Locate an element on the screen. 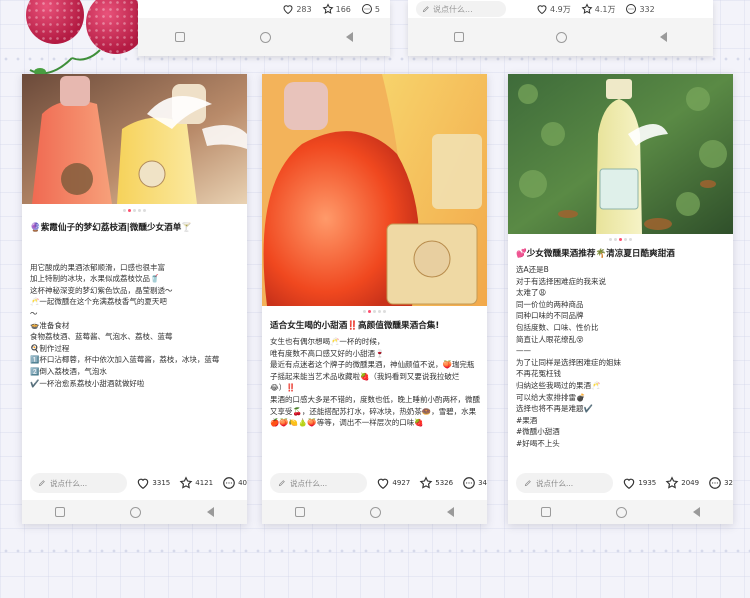  dotted-divider is located at coordinates (375, 551).